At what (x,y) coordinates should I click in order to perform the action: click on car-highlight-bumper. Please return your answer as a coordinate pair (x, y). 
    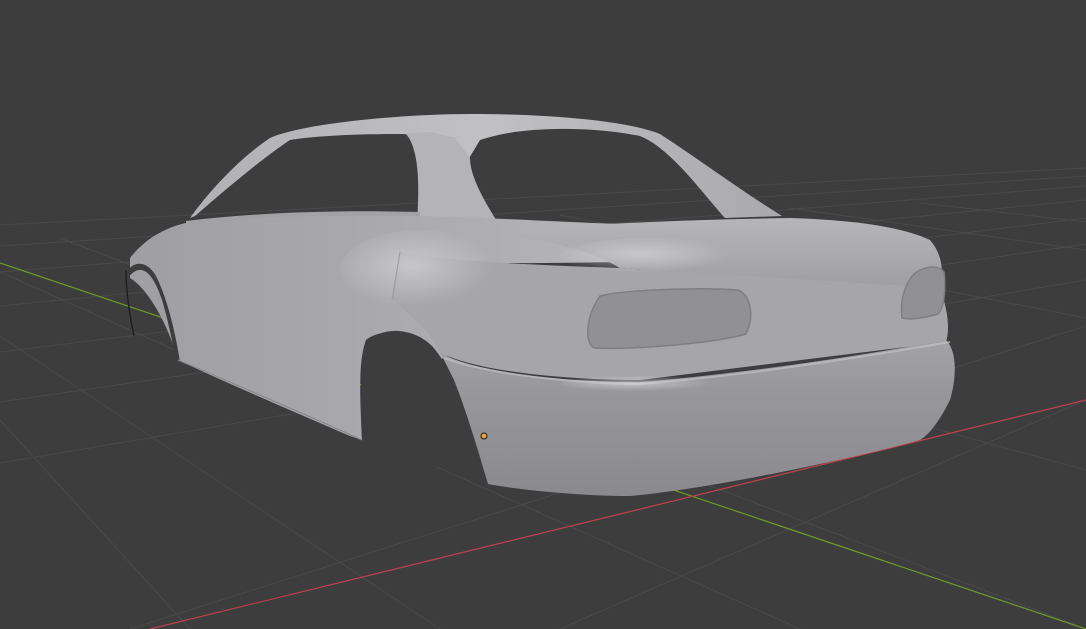
    Looking at the image, I should click on (640, 384).